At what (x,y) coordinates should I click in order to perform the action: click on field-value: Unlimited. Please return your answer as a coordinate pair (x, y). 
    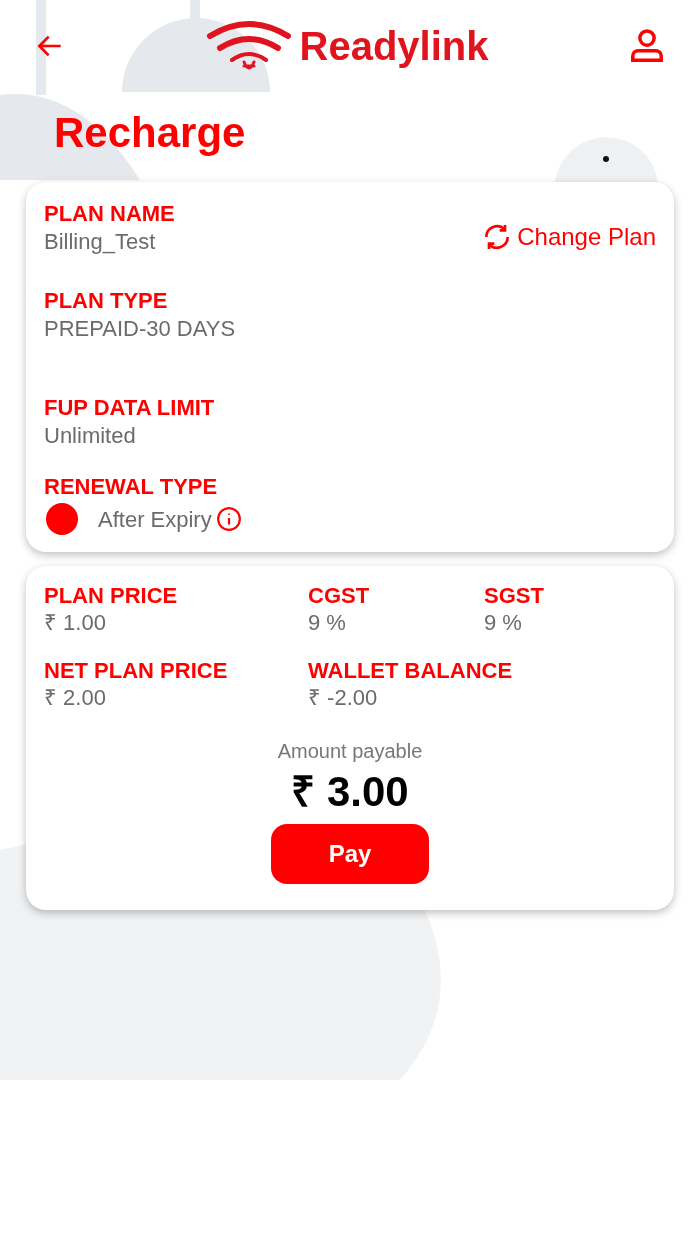
    Looking at the image, I should click on (90, 435).